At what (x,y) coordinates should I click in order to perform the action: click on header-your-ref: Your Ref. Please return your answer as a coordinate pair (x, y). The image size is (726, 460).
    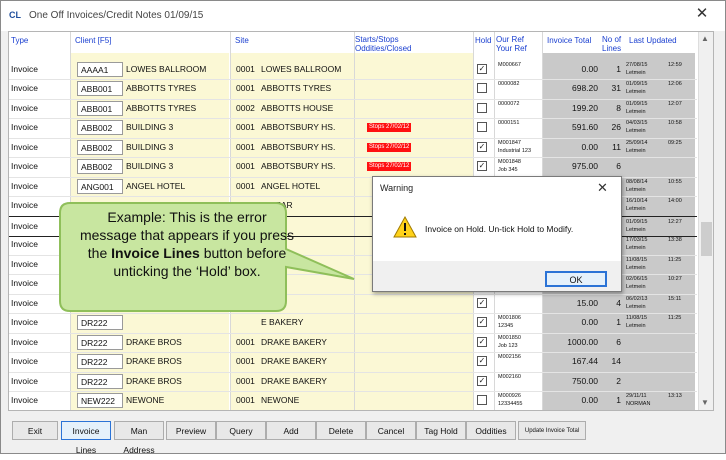
    Looking at the image, I should click on (511, 48).